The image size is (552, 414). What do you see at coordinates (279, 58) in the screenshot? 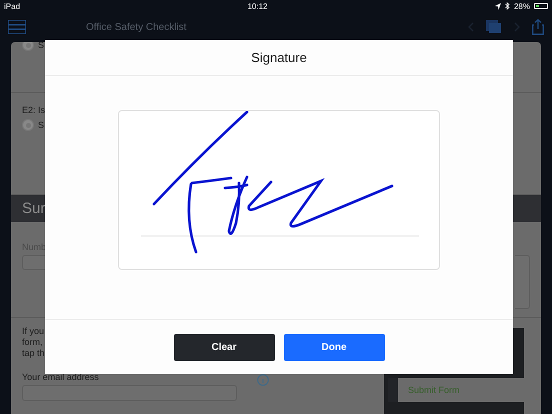
I see `dialog-title: Signature` at bounding box center [279, 58].